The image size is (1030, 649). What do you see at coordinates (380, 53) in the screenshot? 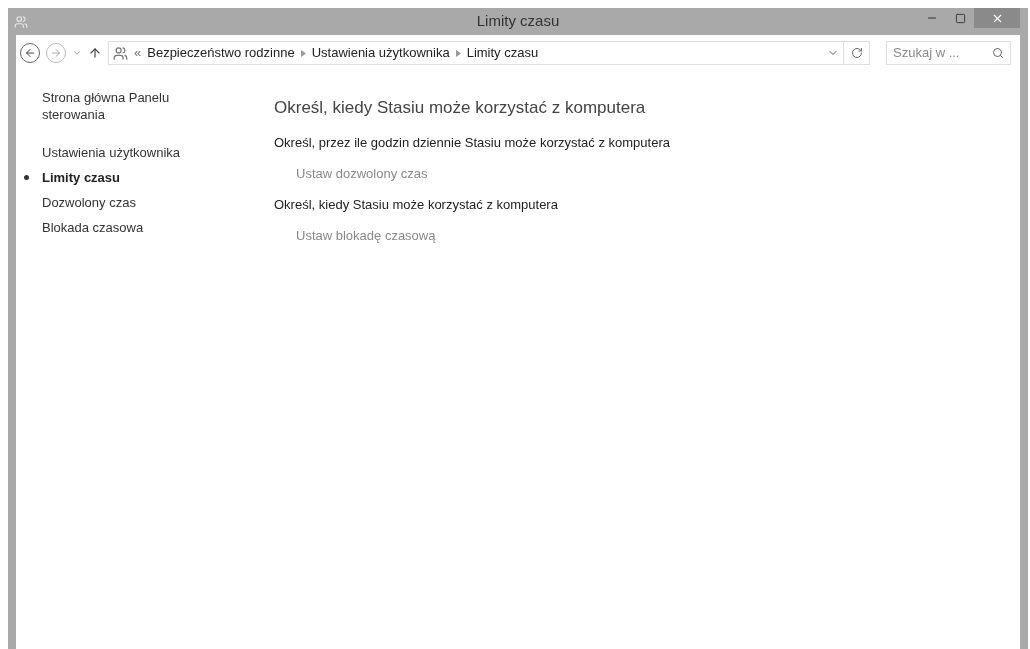
I see `breadcrumb-link: Ustawienia użytkownika` at bounding box center [380, 53].